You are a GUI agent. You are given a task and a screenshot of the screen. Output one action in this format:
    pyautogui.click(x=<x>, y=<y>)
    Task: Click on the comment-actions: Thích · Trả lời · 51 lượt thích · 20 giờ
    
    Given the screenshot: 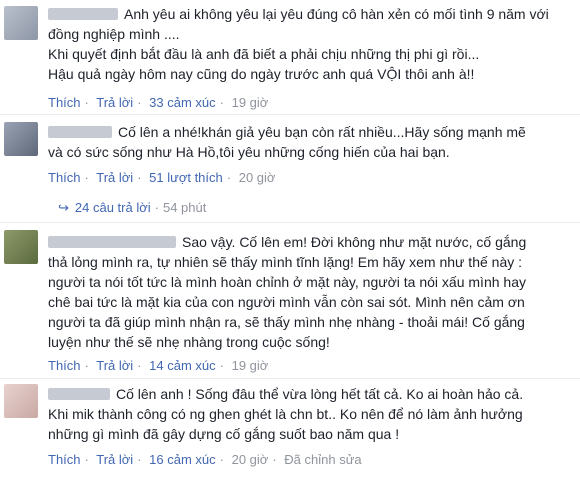 What is the action you would take?
    pyautogui.click(x=162, y=177)
    